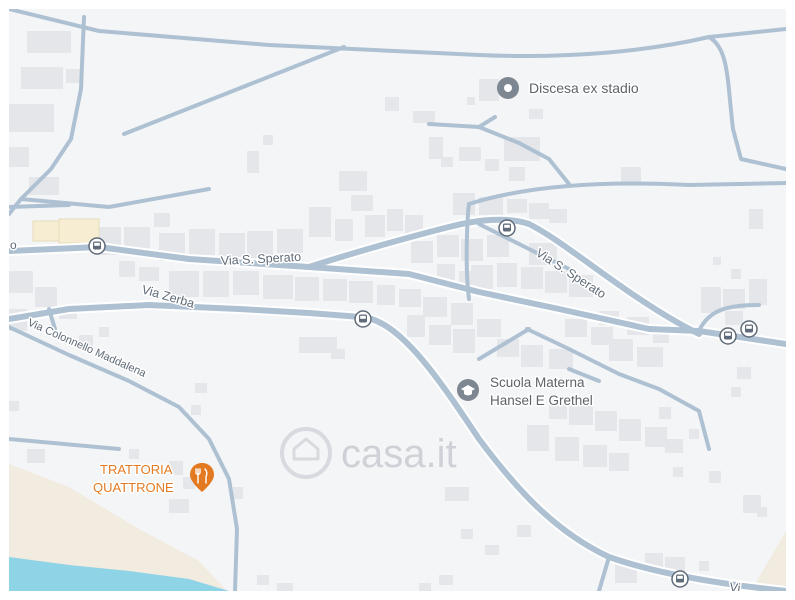 This screenshot has height=600, width=795. I want to click on poi-label-scuola-line2: Hansel E Grethel, so click(542, 401).